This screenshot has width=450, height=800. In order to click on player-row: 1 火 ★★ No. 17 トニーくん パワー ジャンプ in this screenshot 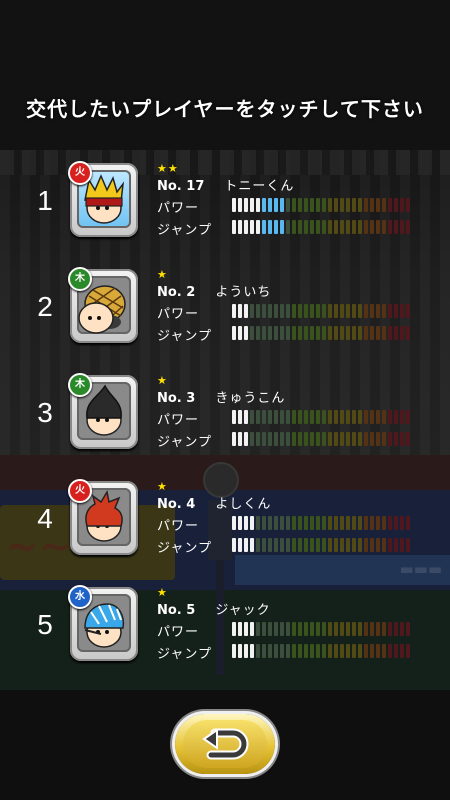, I will do `click(225, 205)`.